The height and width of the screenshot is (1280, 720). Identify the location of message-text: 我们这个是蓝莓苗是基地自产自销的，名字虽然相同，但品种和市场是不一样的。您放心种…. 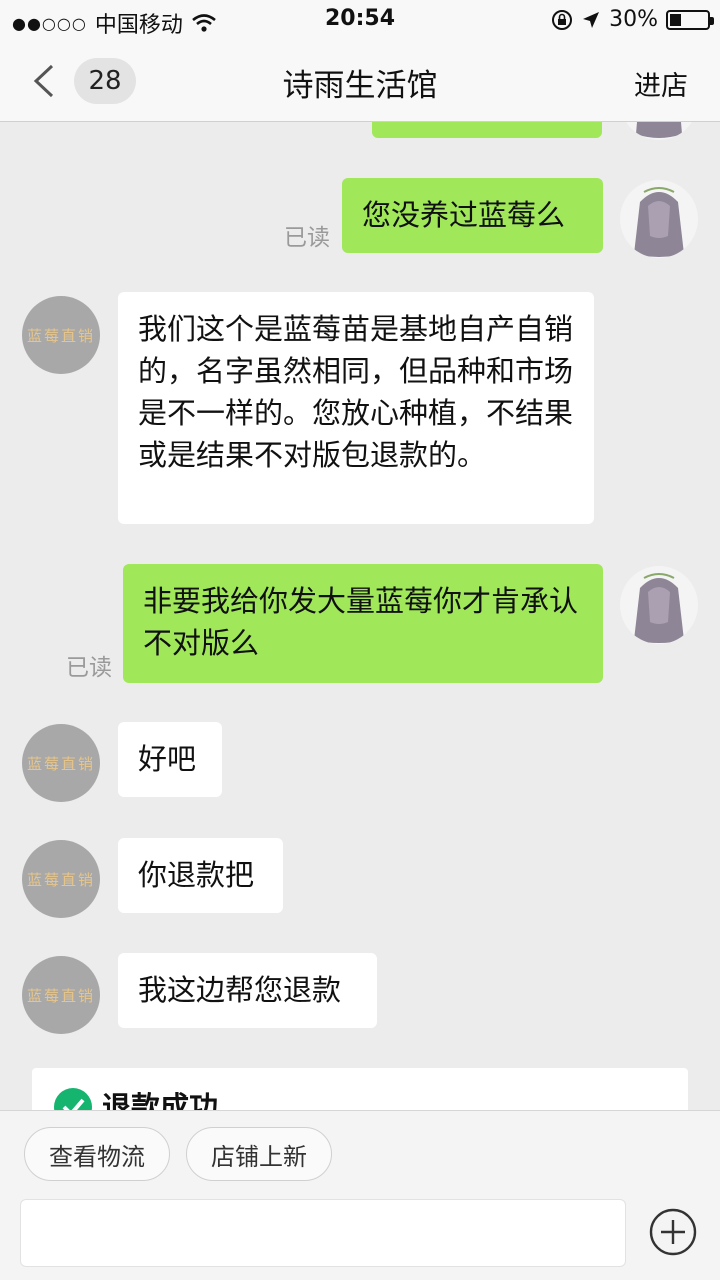
(356, 392).